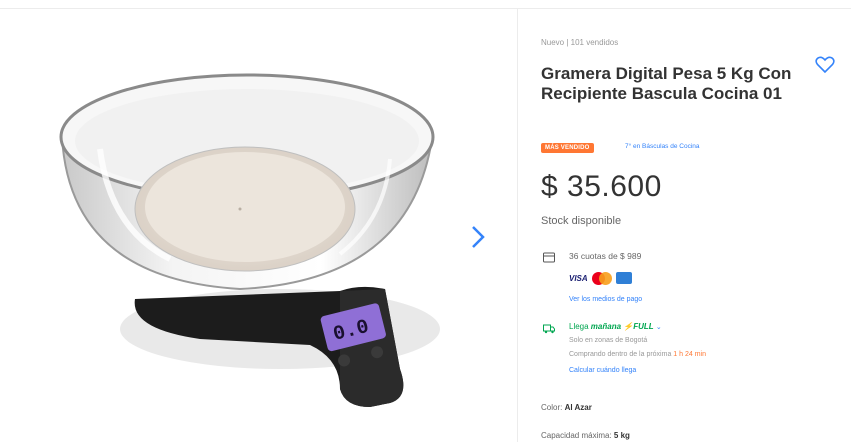  What do you see at coordinates (602, 370) in the screenshot?
I see `calculate-delivery-link: Calcular cuándo llega` at bounding box center [602, 370].